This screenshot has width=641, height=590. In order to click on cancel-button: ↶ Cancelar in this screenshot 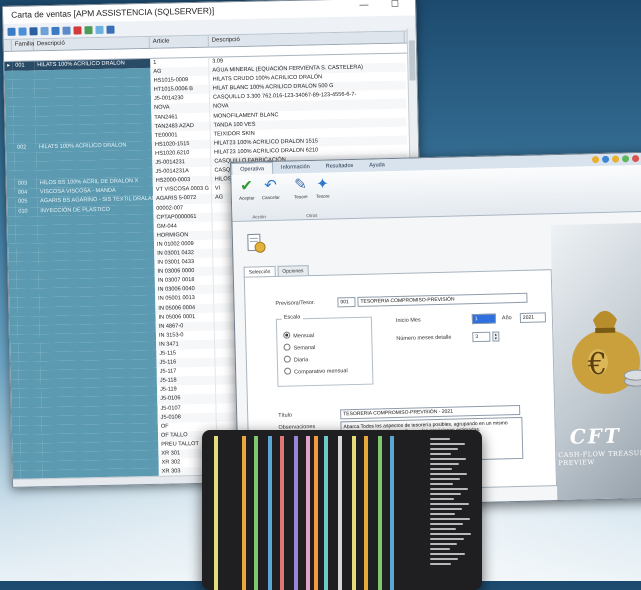, I will do `click(270, 189)`.